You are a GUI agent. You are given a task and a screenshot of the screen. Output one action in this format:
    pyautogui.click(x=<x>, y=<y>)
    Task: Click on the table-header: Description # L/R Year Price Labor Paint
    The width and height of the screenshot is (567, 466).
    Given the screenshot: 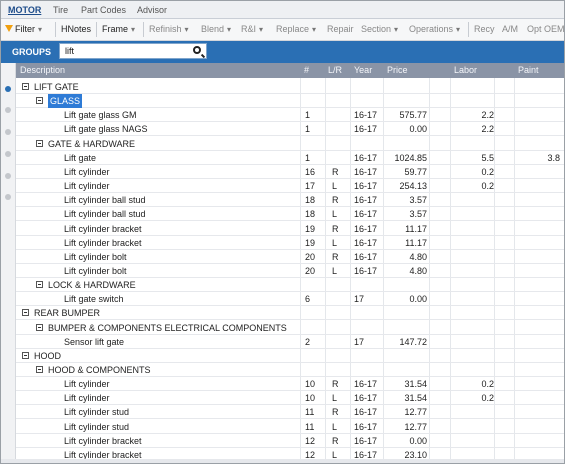 What is the action you would take?
    pyautogui.click(x=290, y=70)
    